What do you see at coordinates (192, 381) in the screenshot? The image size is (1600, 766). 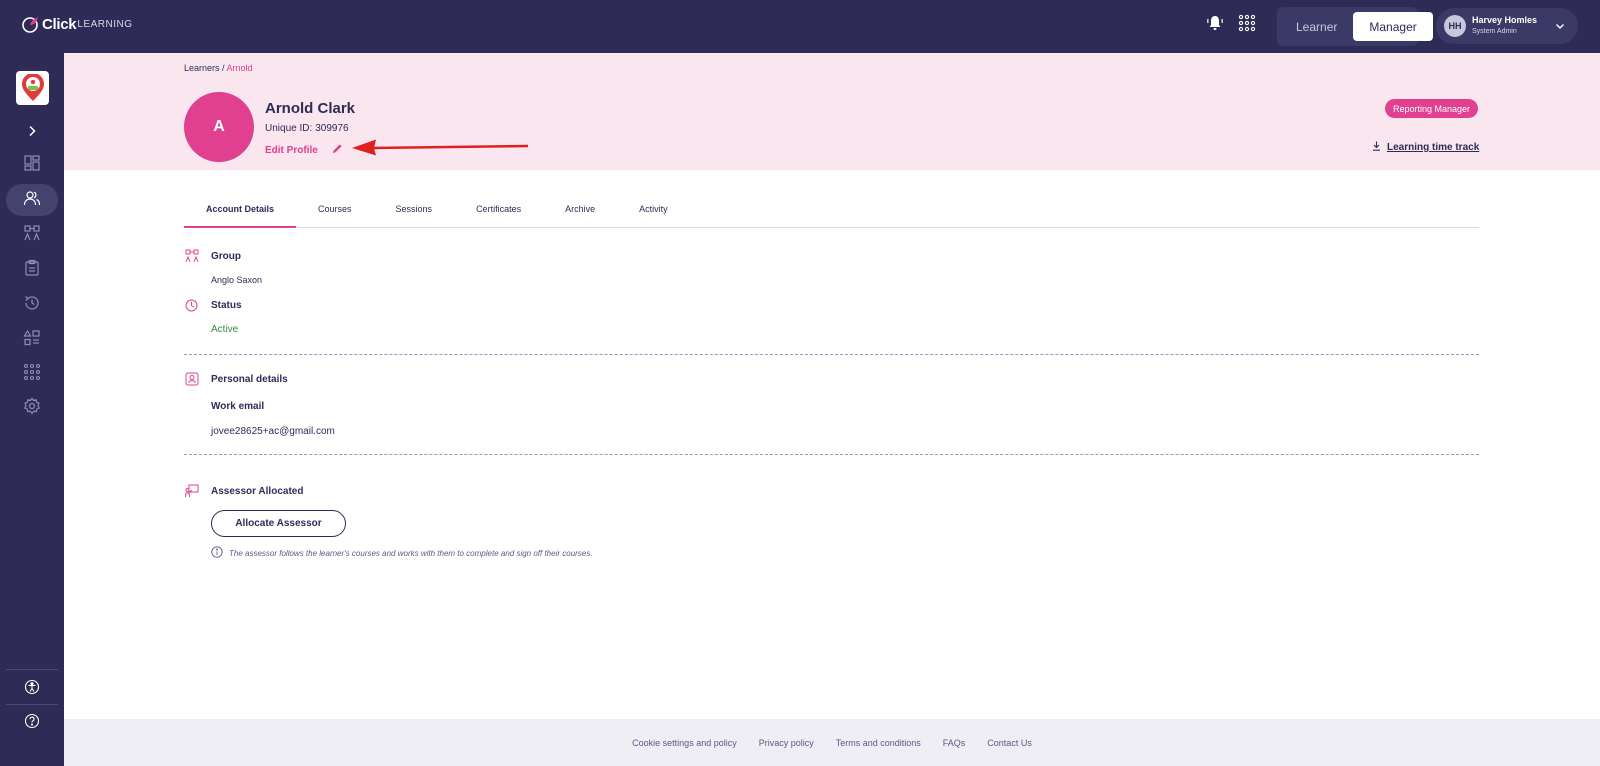 I see `personal-details-icon` at bounding box center [192, 381].